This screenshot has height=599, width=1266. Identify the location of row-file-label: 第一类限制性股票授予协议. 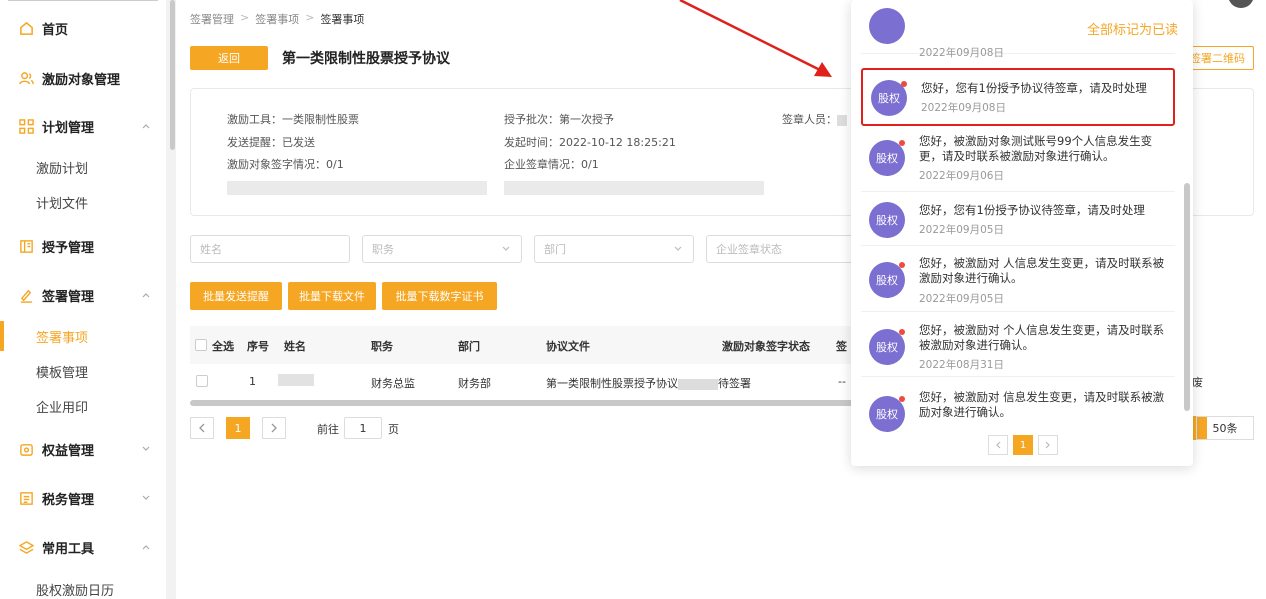
(612, 383).